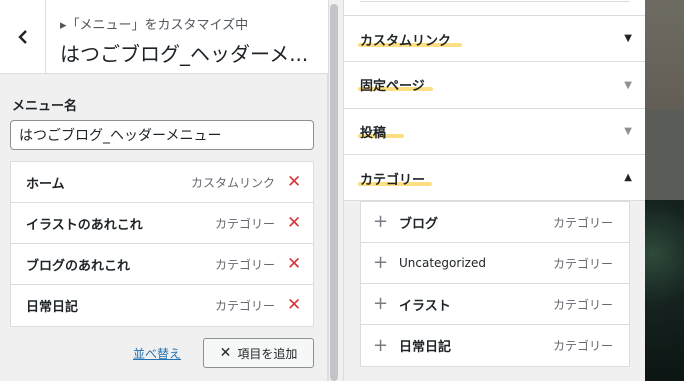 This screenshot has height=381, width=684. I want to click on chevron-left-icon, so click(22, 37).